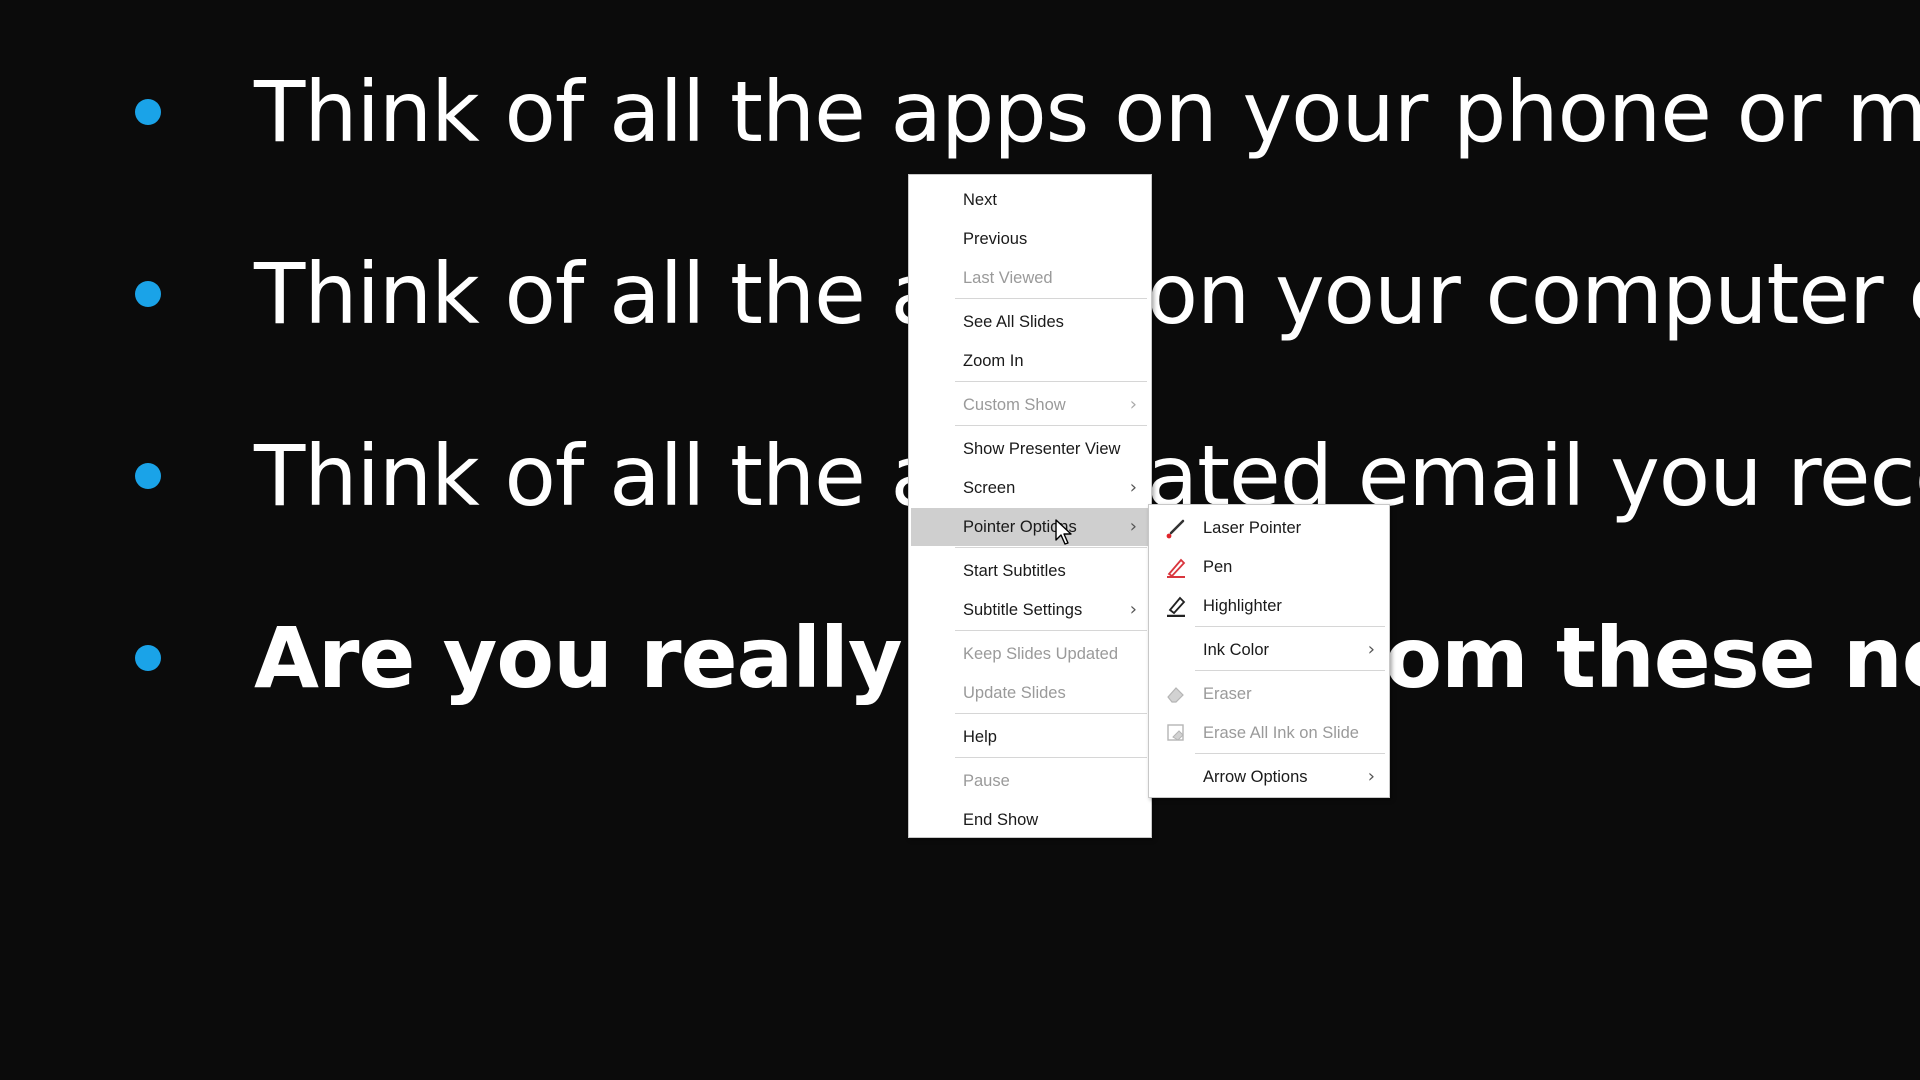 This screenshot has width=1920, height=1080. I want to click on menu-item-custom-show: Custom Show ›, so click(1030, 405).